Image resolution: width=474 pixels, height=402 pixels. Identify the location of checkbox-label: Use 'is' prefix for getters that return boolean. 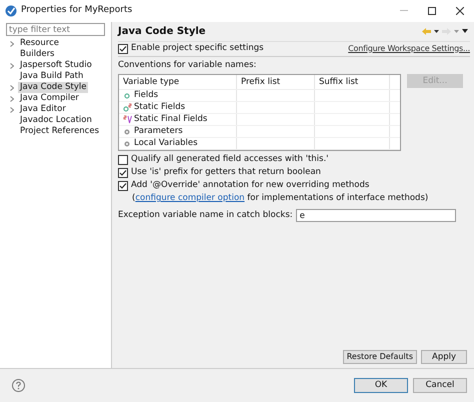
(226, 172).